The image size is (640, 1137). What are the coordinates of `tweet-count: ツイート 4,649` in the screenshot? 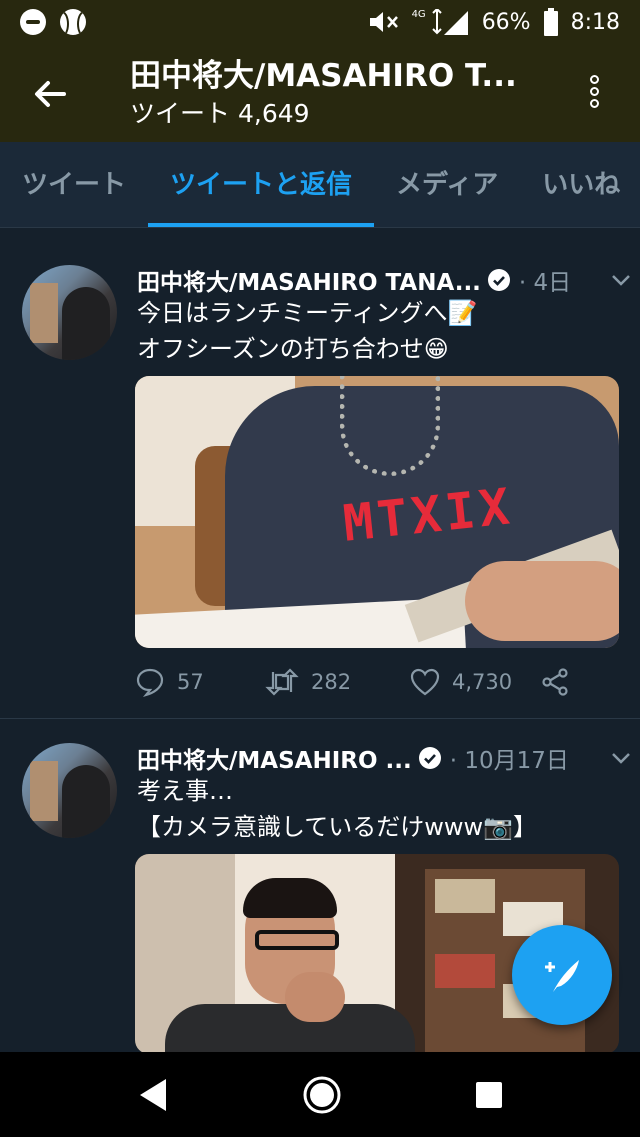 It's located at (345, 114).